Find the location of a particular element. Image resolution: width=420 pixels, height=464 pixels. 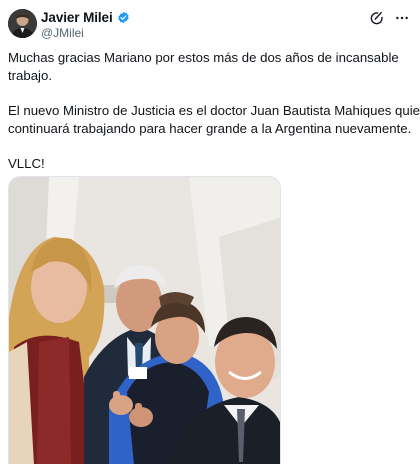

tweet-paragraph-3: VLLC! is located at coordinates (26, 163).